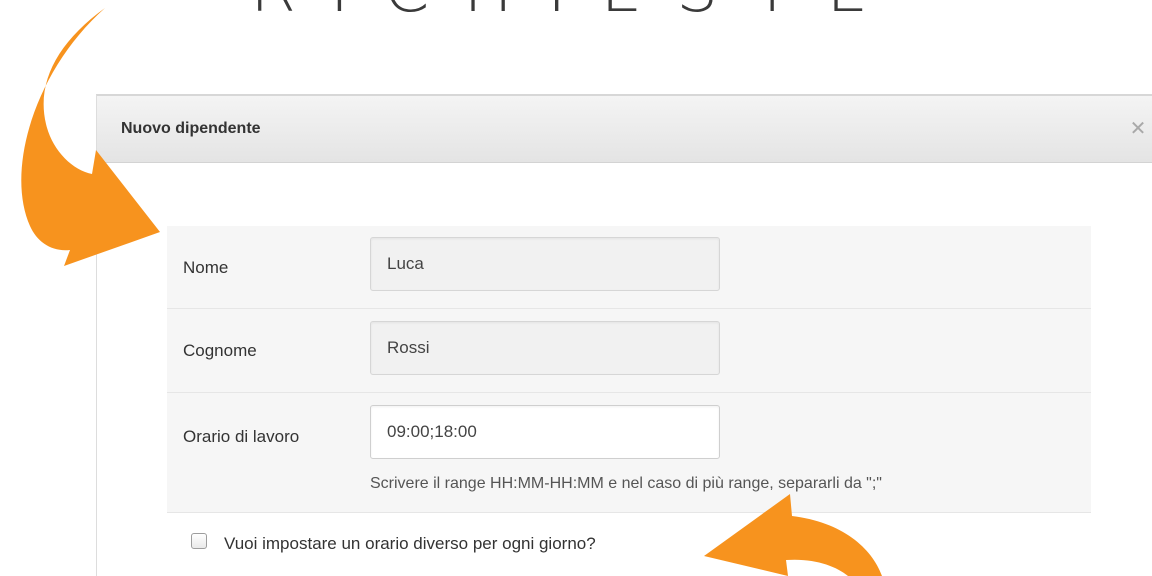 The image size is (1152, 576). What do you see at coordinates (199, 541) in the screenshot?
I see `orario-diverso-checkbox` at bounding box center [199, 541].